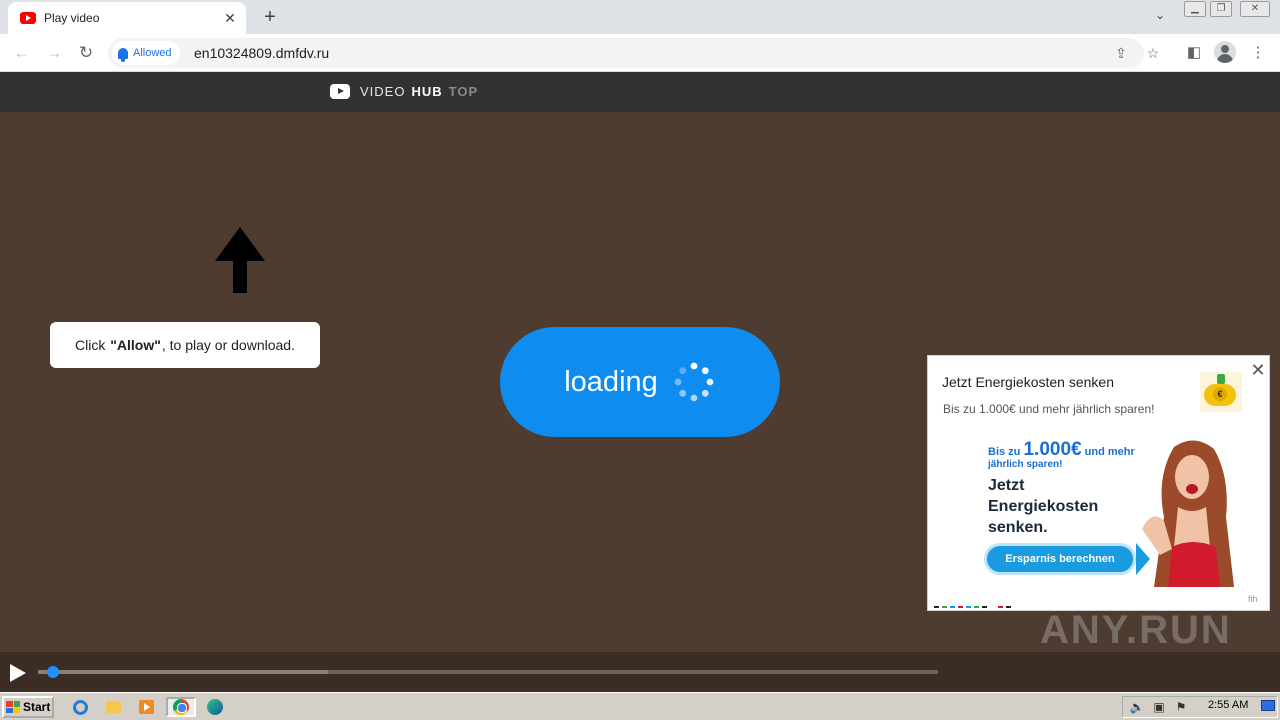 This screenshot has height=720, width=1280. Describe the element at coordinates (1018, 527) in the screenshot. I see `banner-headline-3: senken.` at that location.